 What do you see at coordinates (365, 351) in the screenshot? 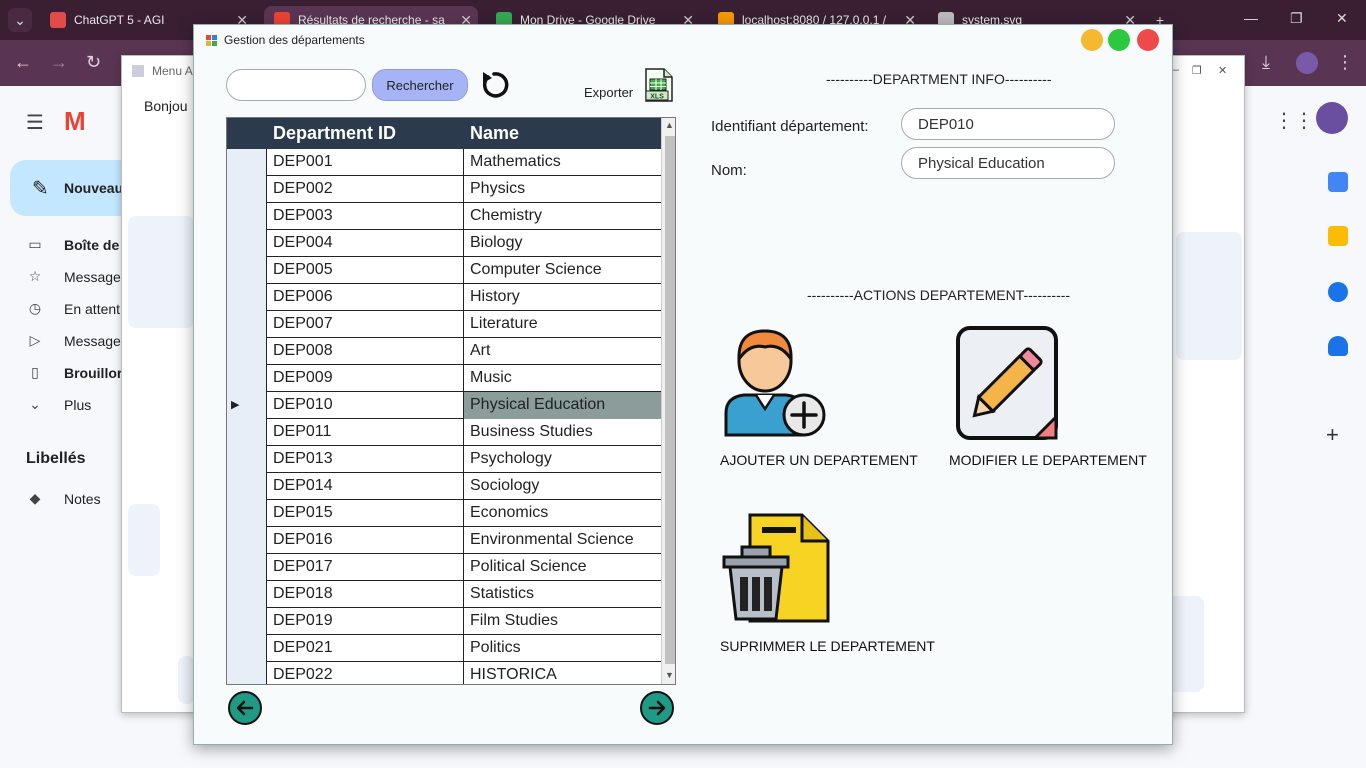
I see `cell-department-id: DEP008` at bounding box center [365, 351].